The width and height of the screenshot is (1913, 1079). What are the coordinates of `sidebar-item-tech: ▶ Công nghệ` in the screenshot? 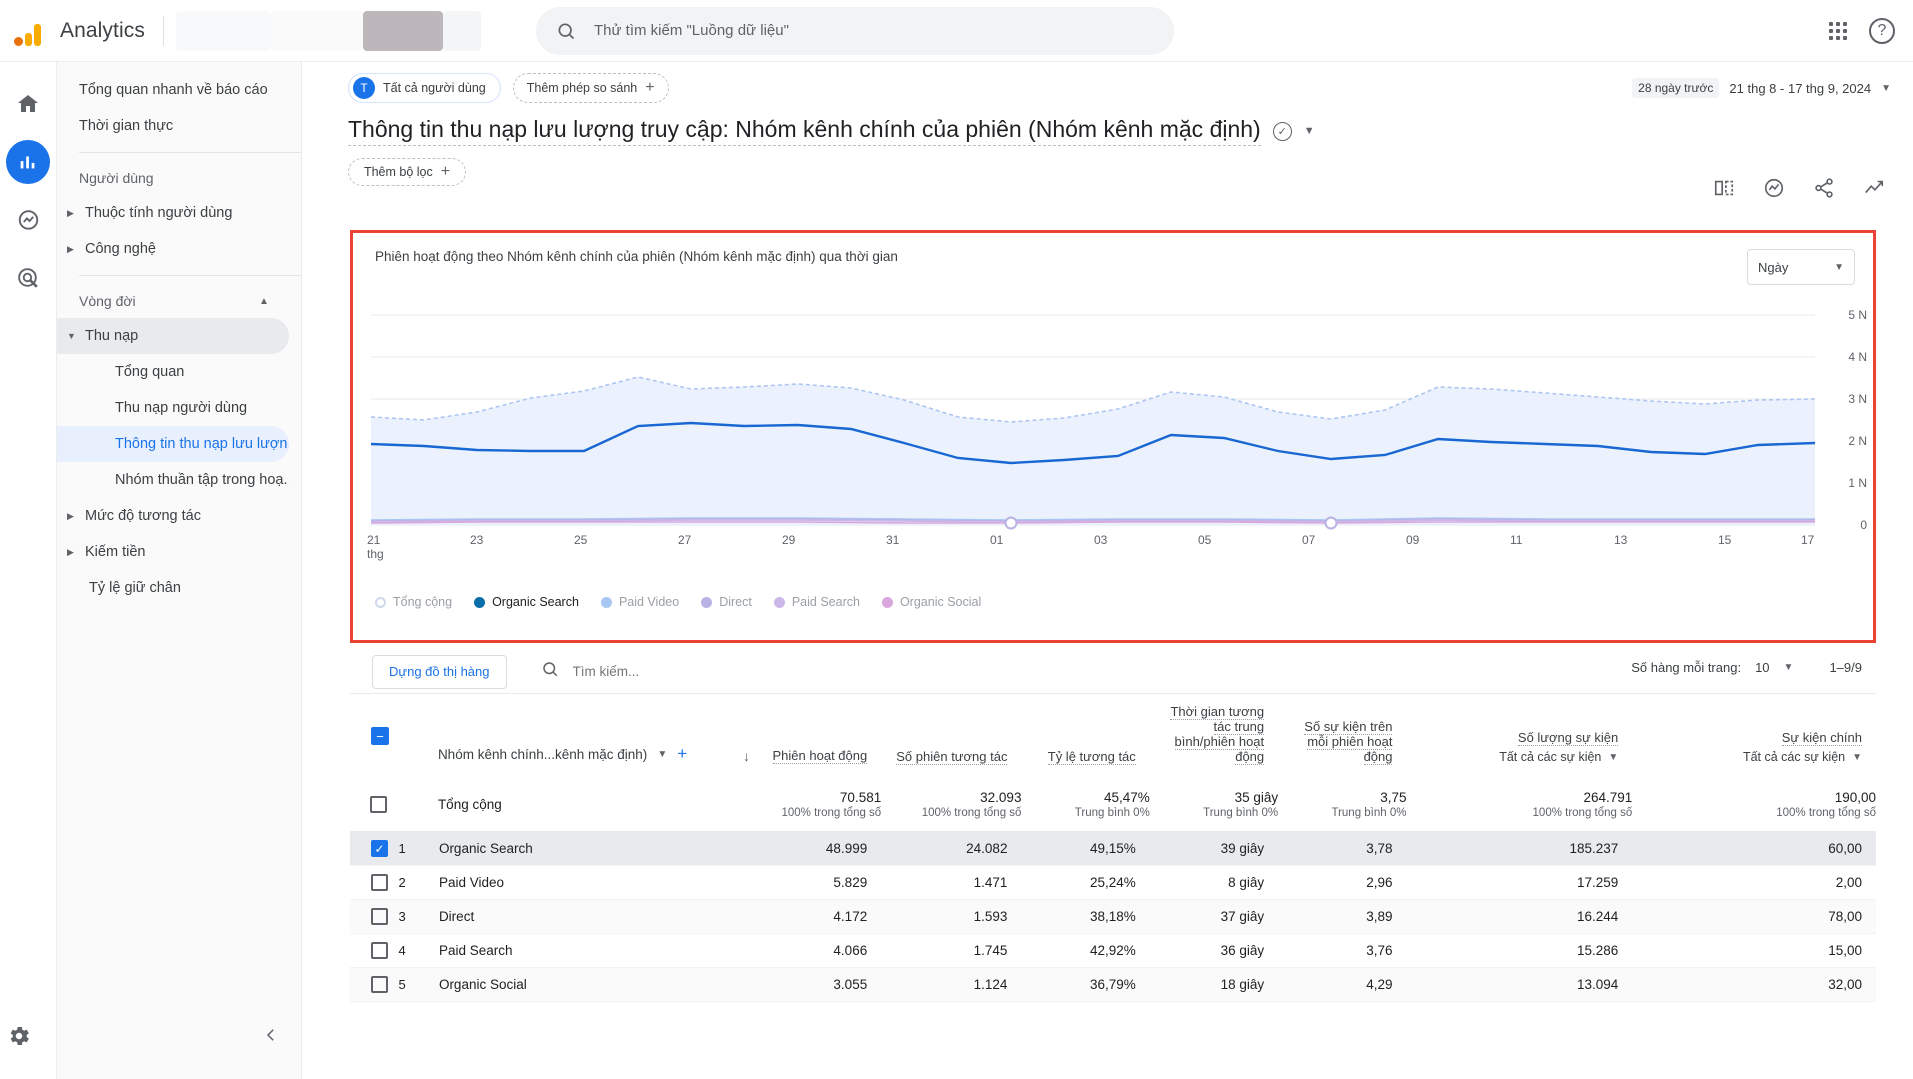 It's located at (173, 249).